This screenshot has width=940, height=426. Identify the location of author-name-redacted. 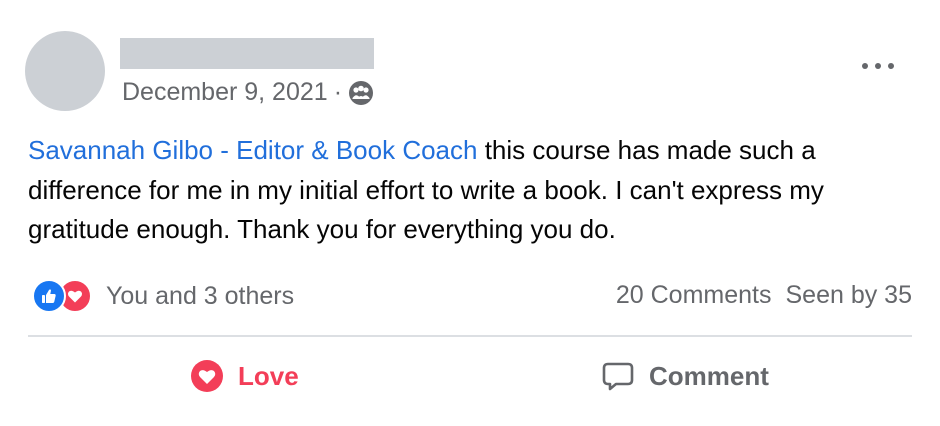
(247, 53).